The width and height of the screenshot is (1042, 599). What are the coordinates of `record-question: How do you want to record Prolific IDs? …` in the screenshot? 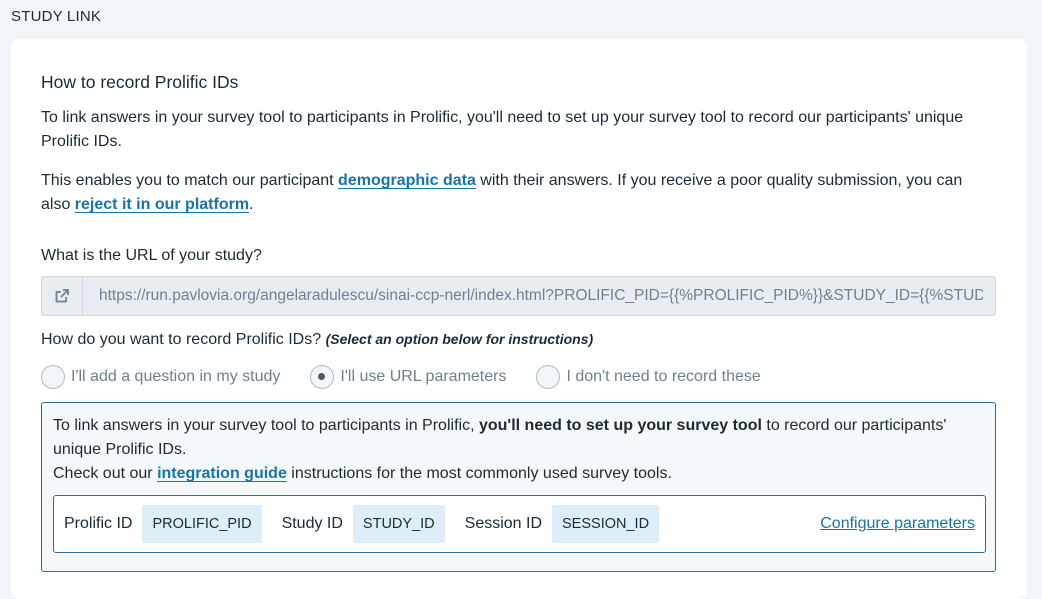 It's located at (317, 340).